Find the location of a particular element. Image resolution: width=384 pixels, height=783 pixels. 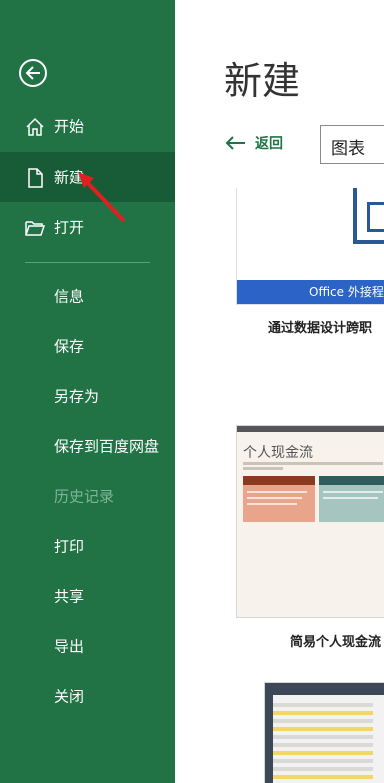

sidebar-item-home: 开始 is located at coordinates (87, 126).